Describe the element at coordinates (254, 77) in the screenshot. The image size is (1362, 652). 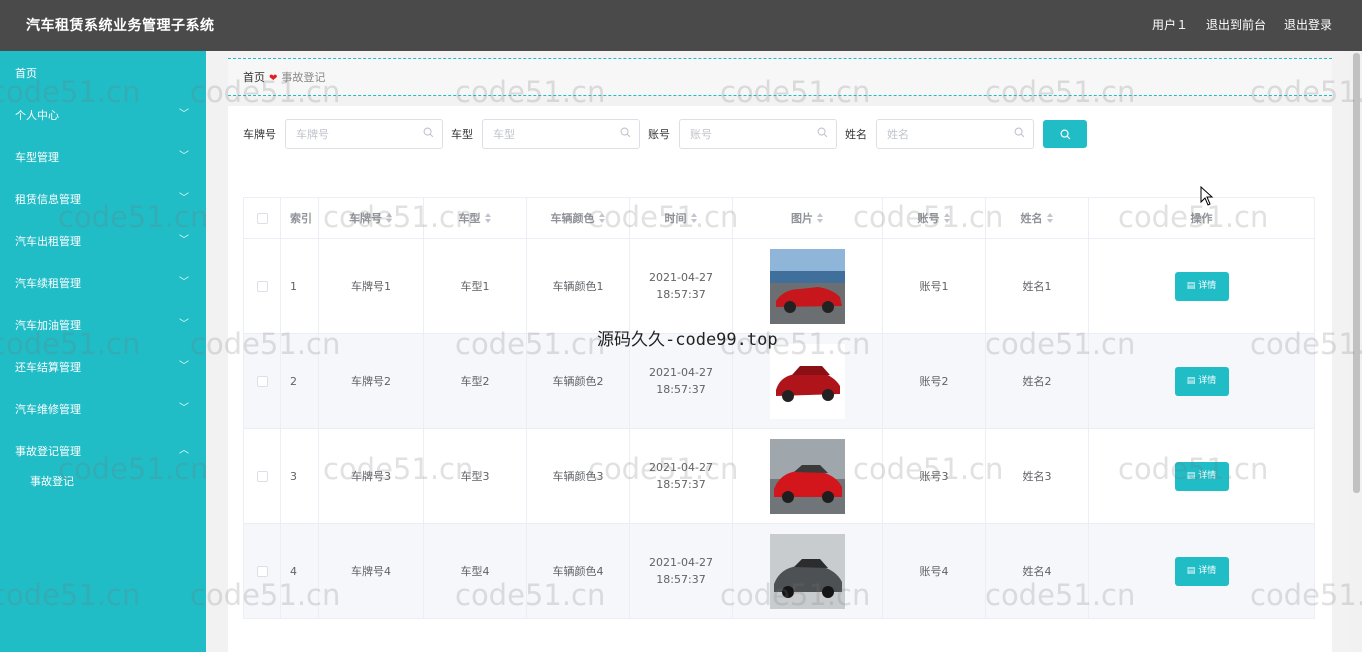
I see `breadcrumb-home: 首页` at that location.